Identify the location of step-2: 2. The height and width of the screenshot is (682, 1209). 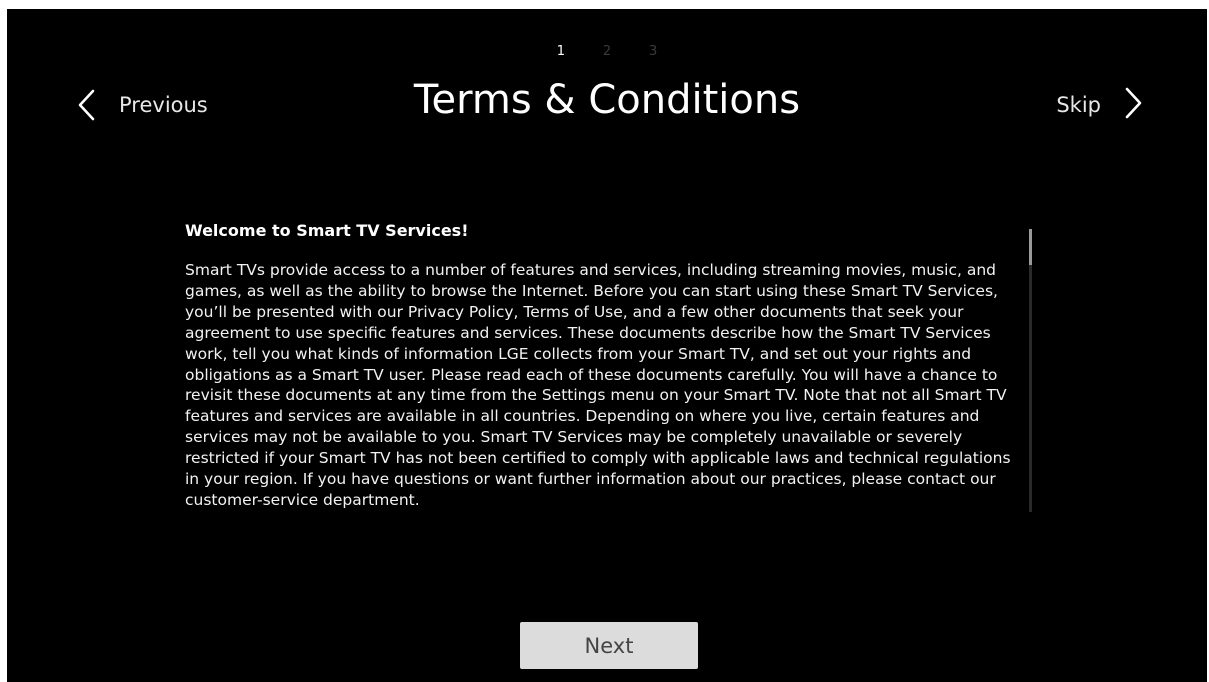
(607, 51).